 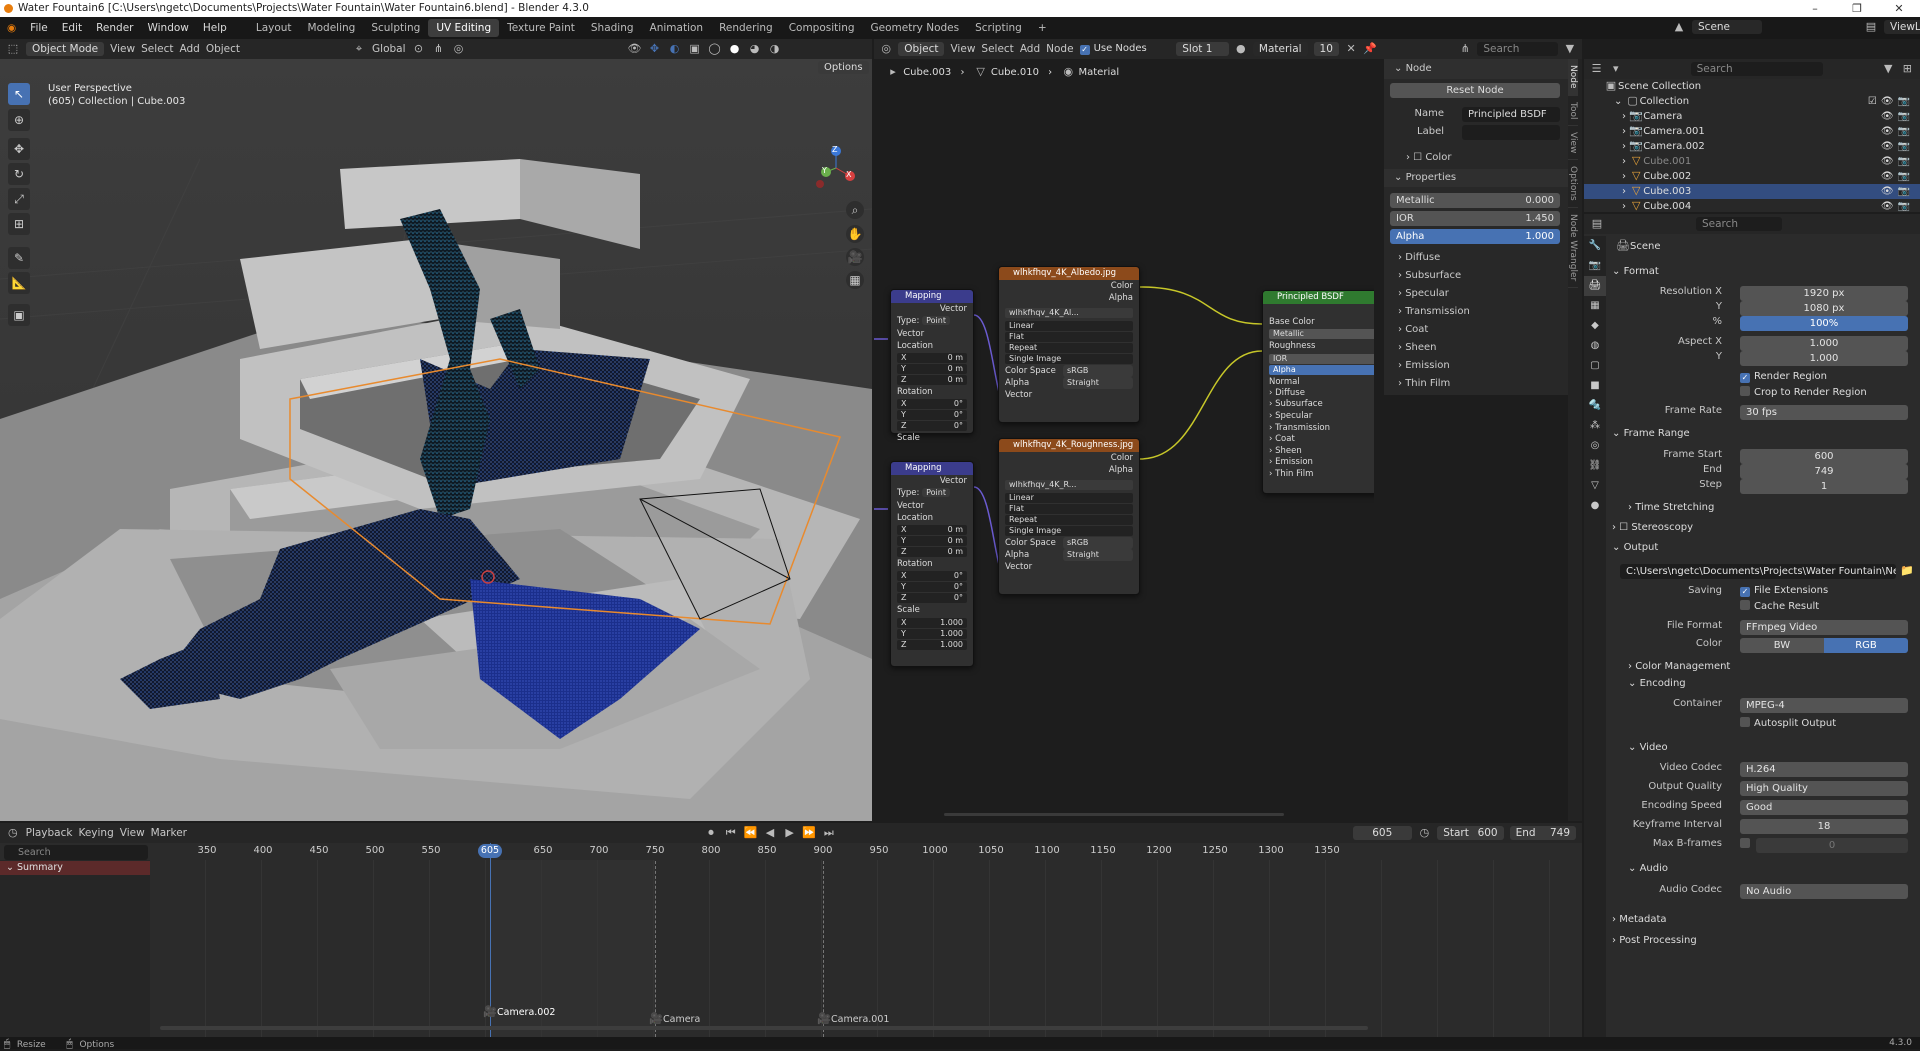 What do you see at coordinates (1475, 218) in the screenshot?
I see `ior-field: IOR 1.450` at bounding box center [1475, 218].